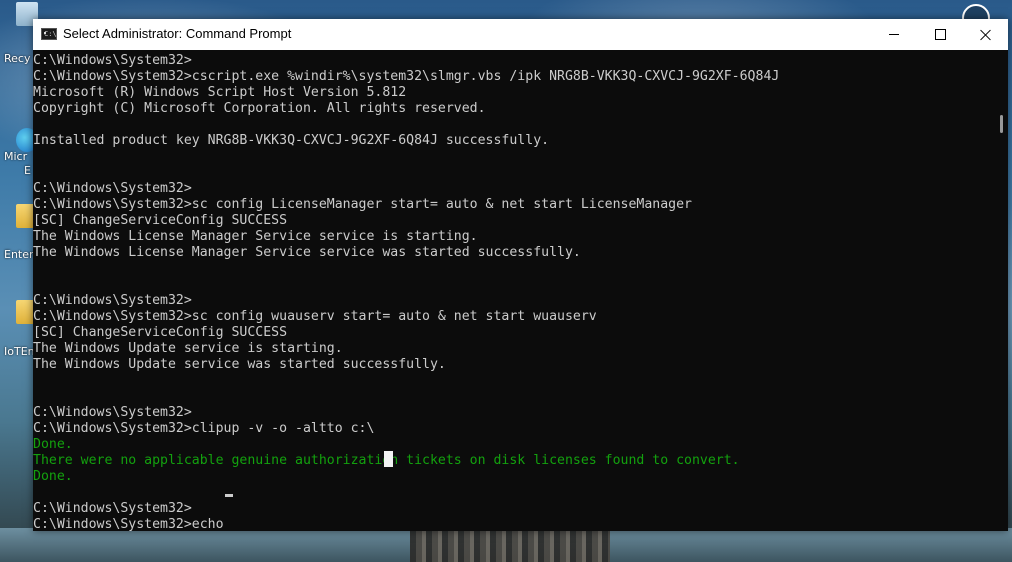  I want to click on minimize-button, so click(894, 34).